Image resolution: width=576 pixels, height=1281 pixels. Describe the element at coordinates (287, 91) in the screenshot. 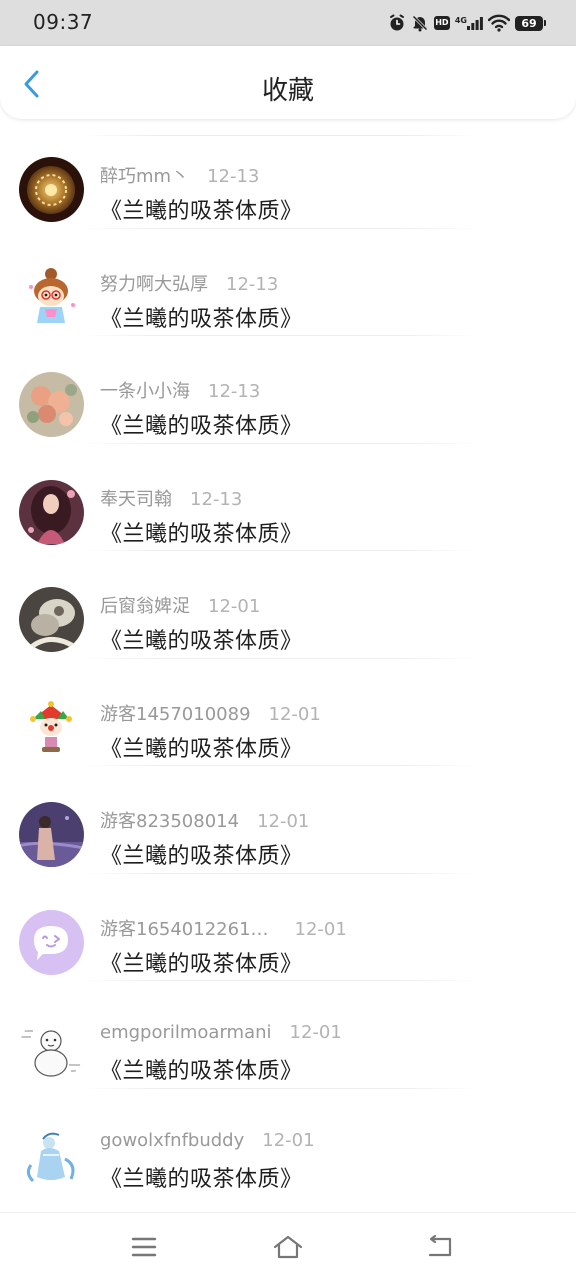

I see `page-title: 收藏` at that location.